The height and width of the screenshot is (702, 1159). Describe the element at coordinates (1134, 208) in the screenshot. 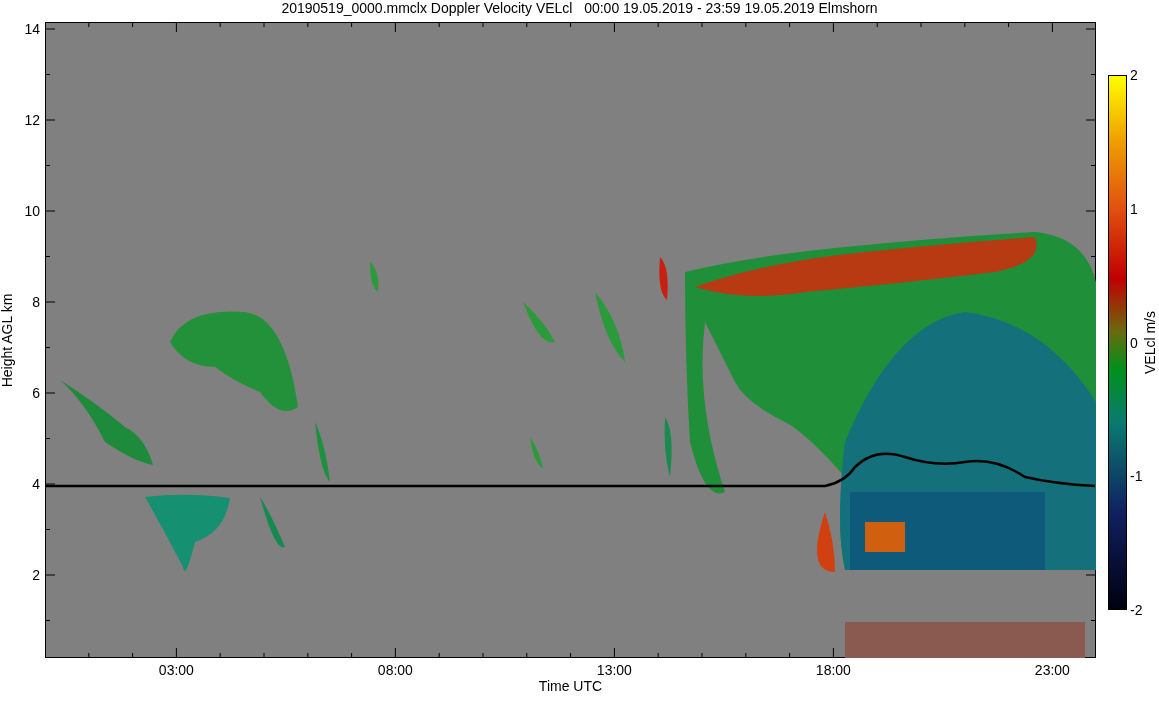

I see `color-scale-tick-label: 1` at that location.